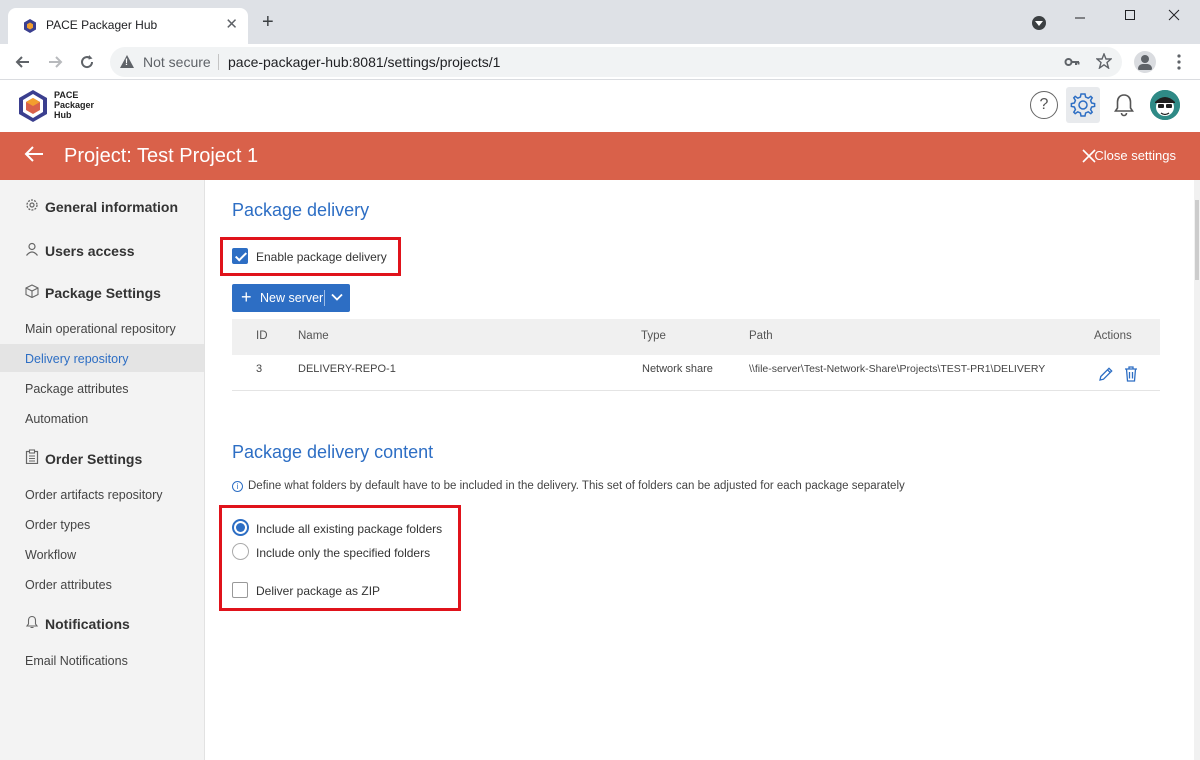 Image resolution: width=1200 pixels, height=760 pixels. I want to click on page-scrollbar, so click(1197, 470).